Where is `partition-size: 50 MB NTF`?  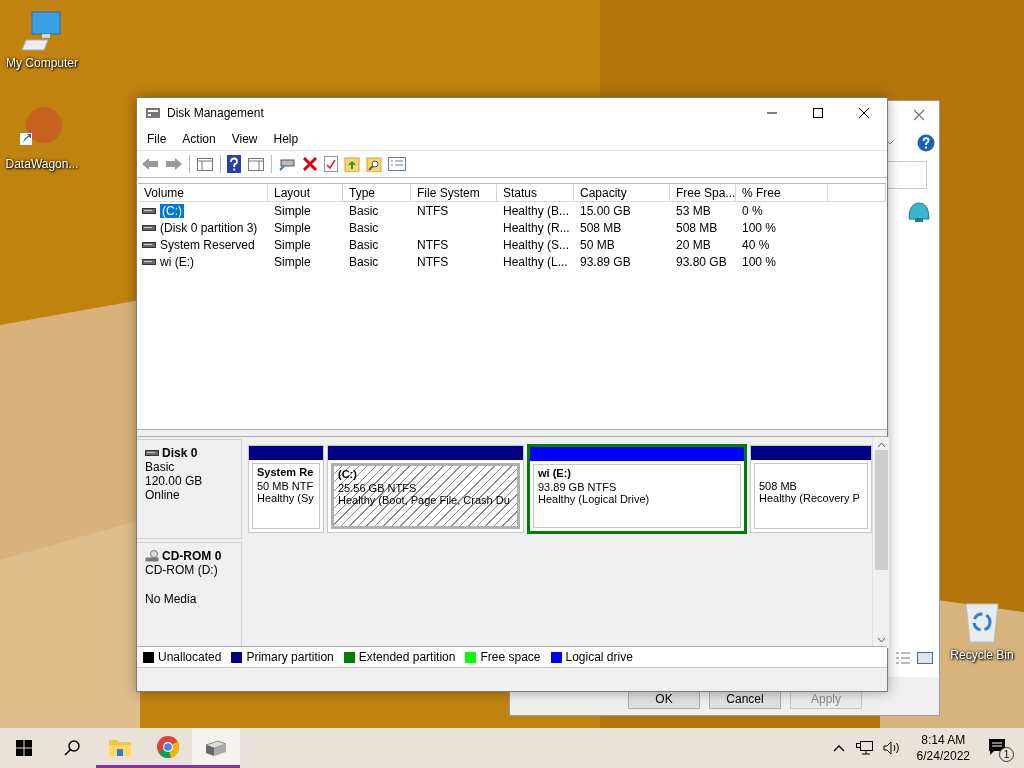 partition-size: 50 MB NTF is located at coordinates (286, 486).